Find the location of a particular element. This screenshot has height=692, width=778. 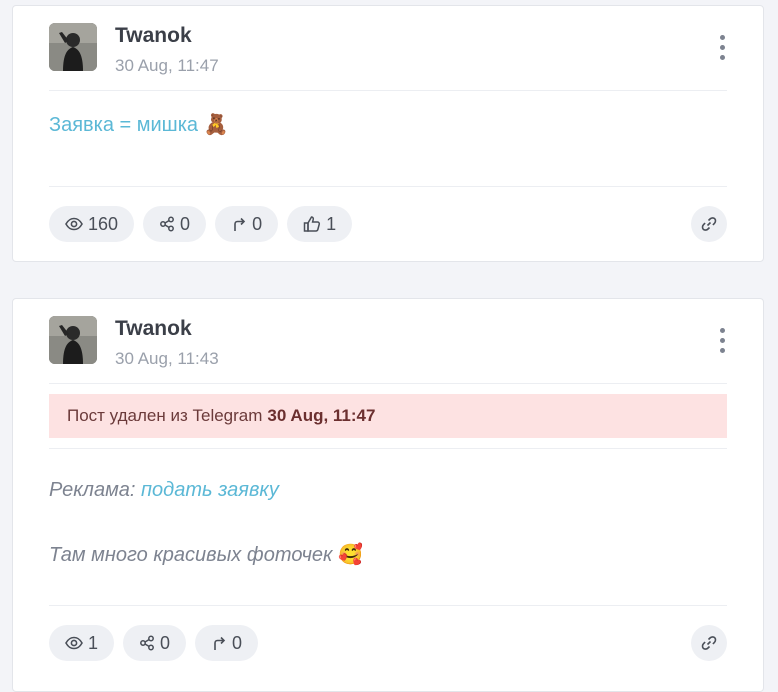

post-text: Там много красивых фоточек 🥰 is located at coordinates (388, 554).